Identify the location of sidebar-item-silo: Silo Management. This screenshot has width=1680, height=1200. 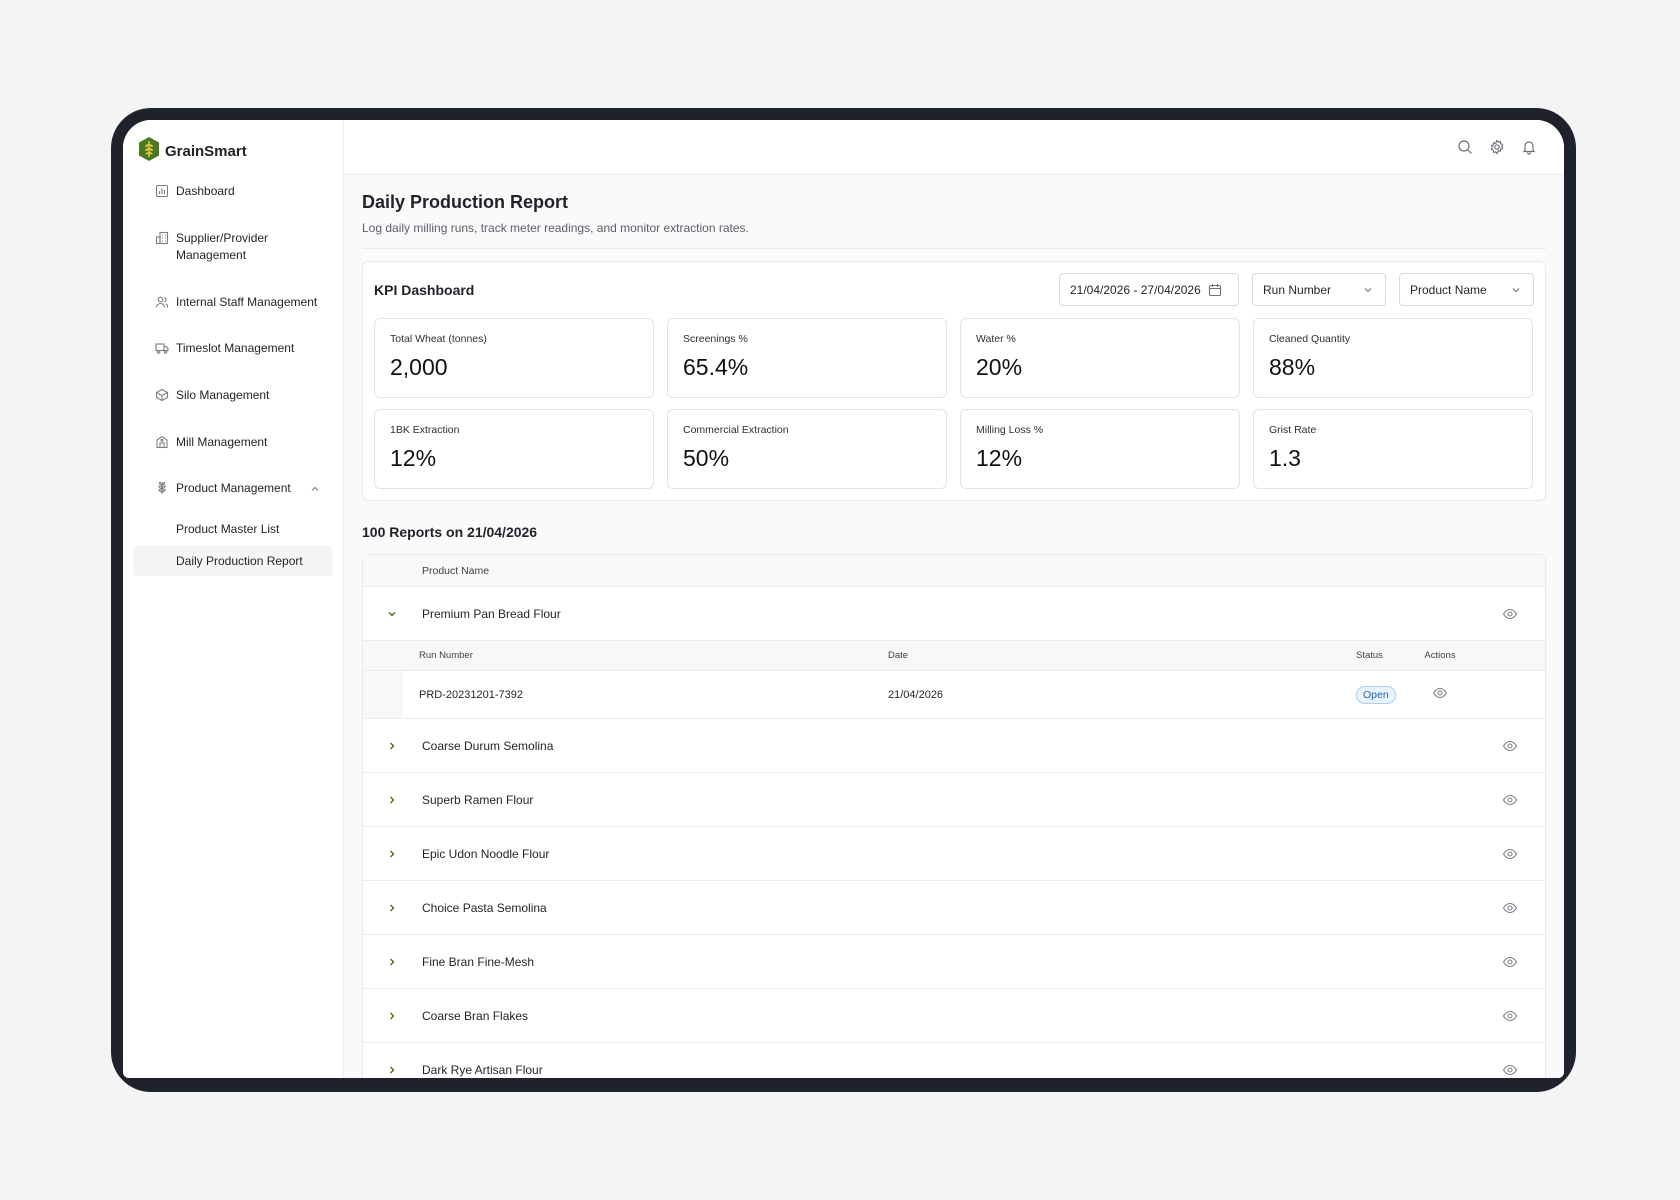
(233, 396).